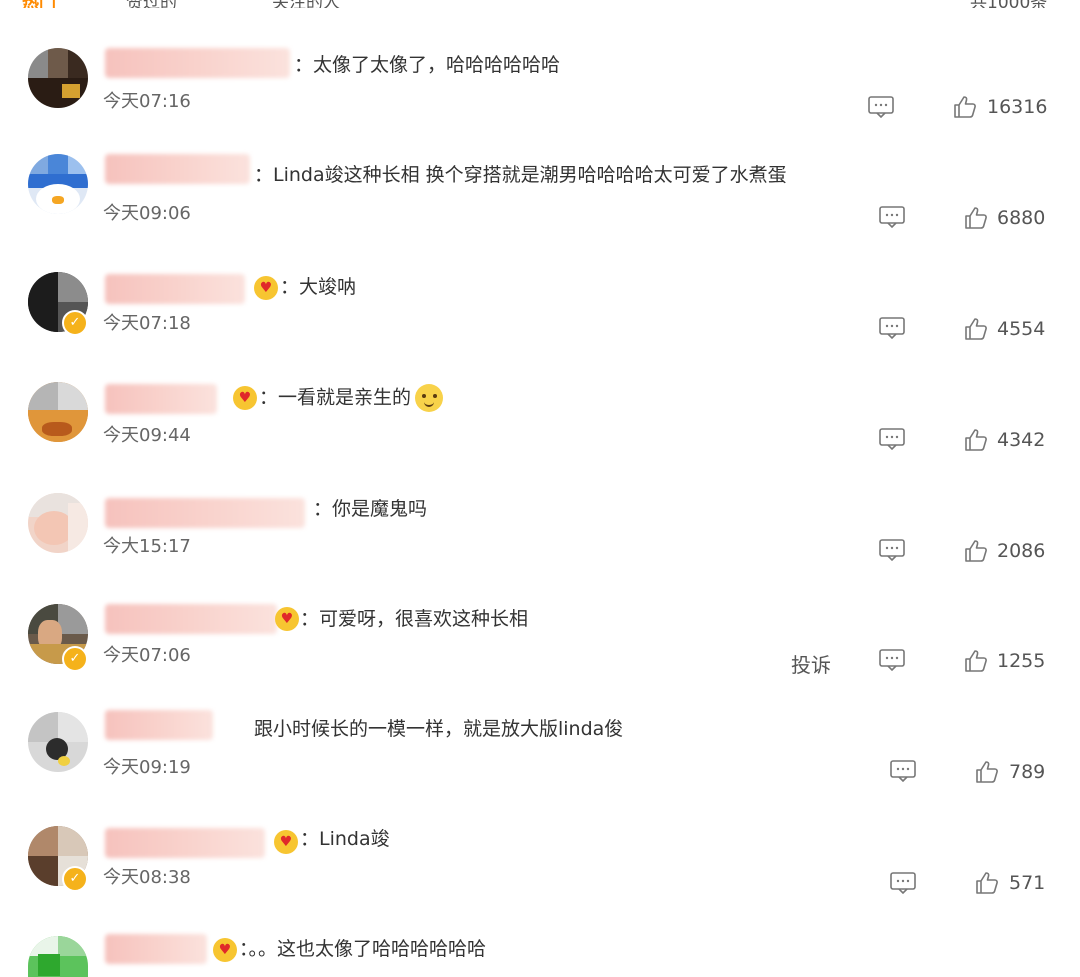 This screenshot has width=1080, height=977. What do you see at coordinates (1027, 772) in the screenshot?
I see `like-count: 789` at bounding box center [1027, 772].